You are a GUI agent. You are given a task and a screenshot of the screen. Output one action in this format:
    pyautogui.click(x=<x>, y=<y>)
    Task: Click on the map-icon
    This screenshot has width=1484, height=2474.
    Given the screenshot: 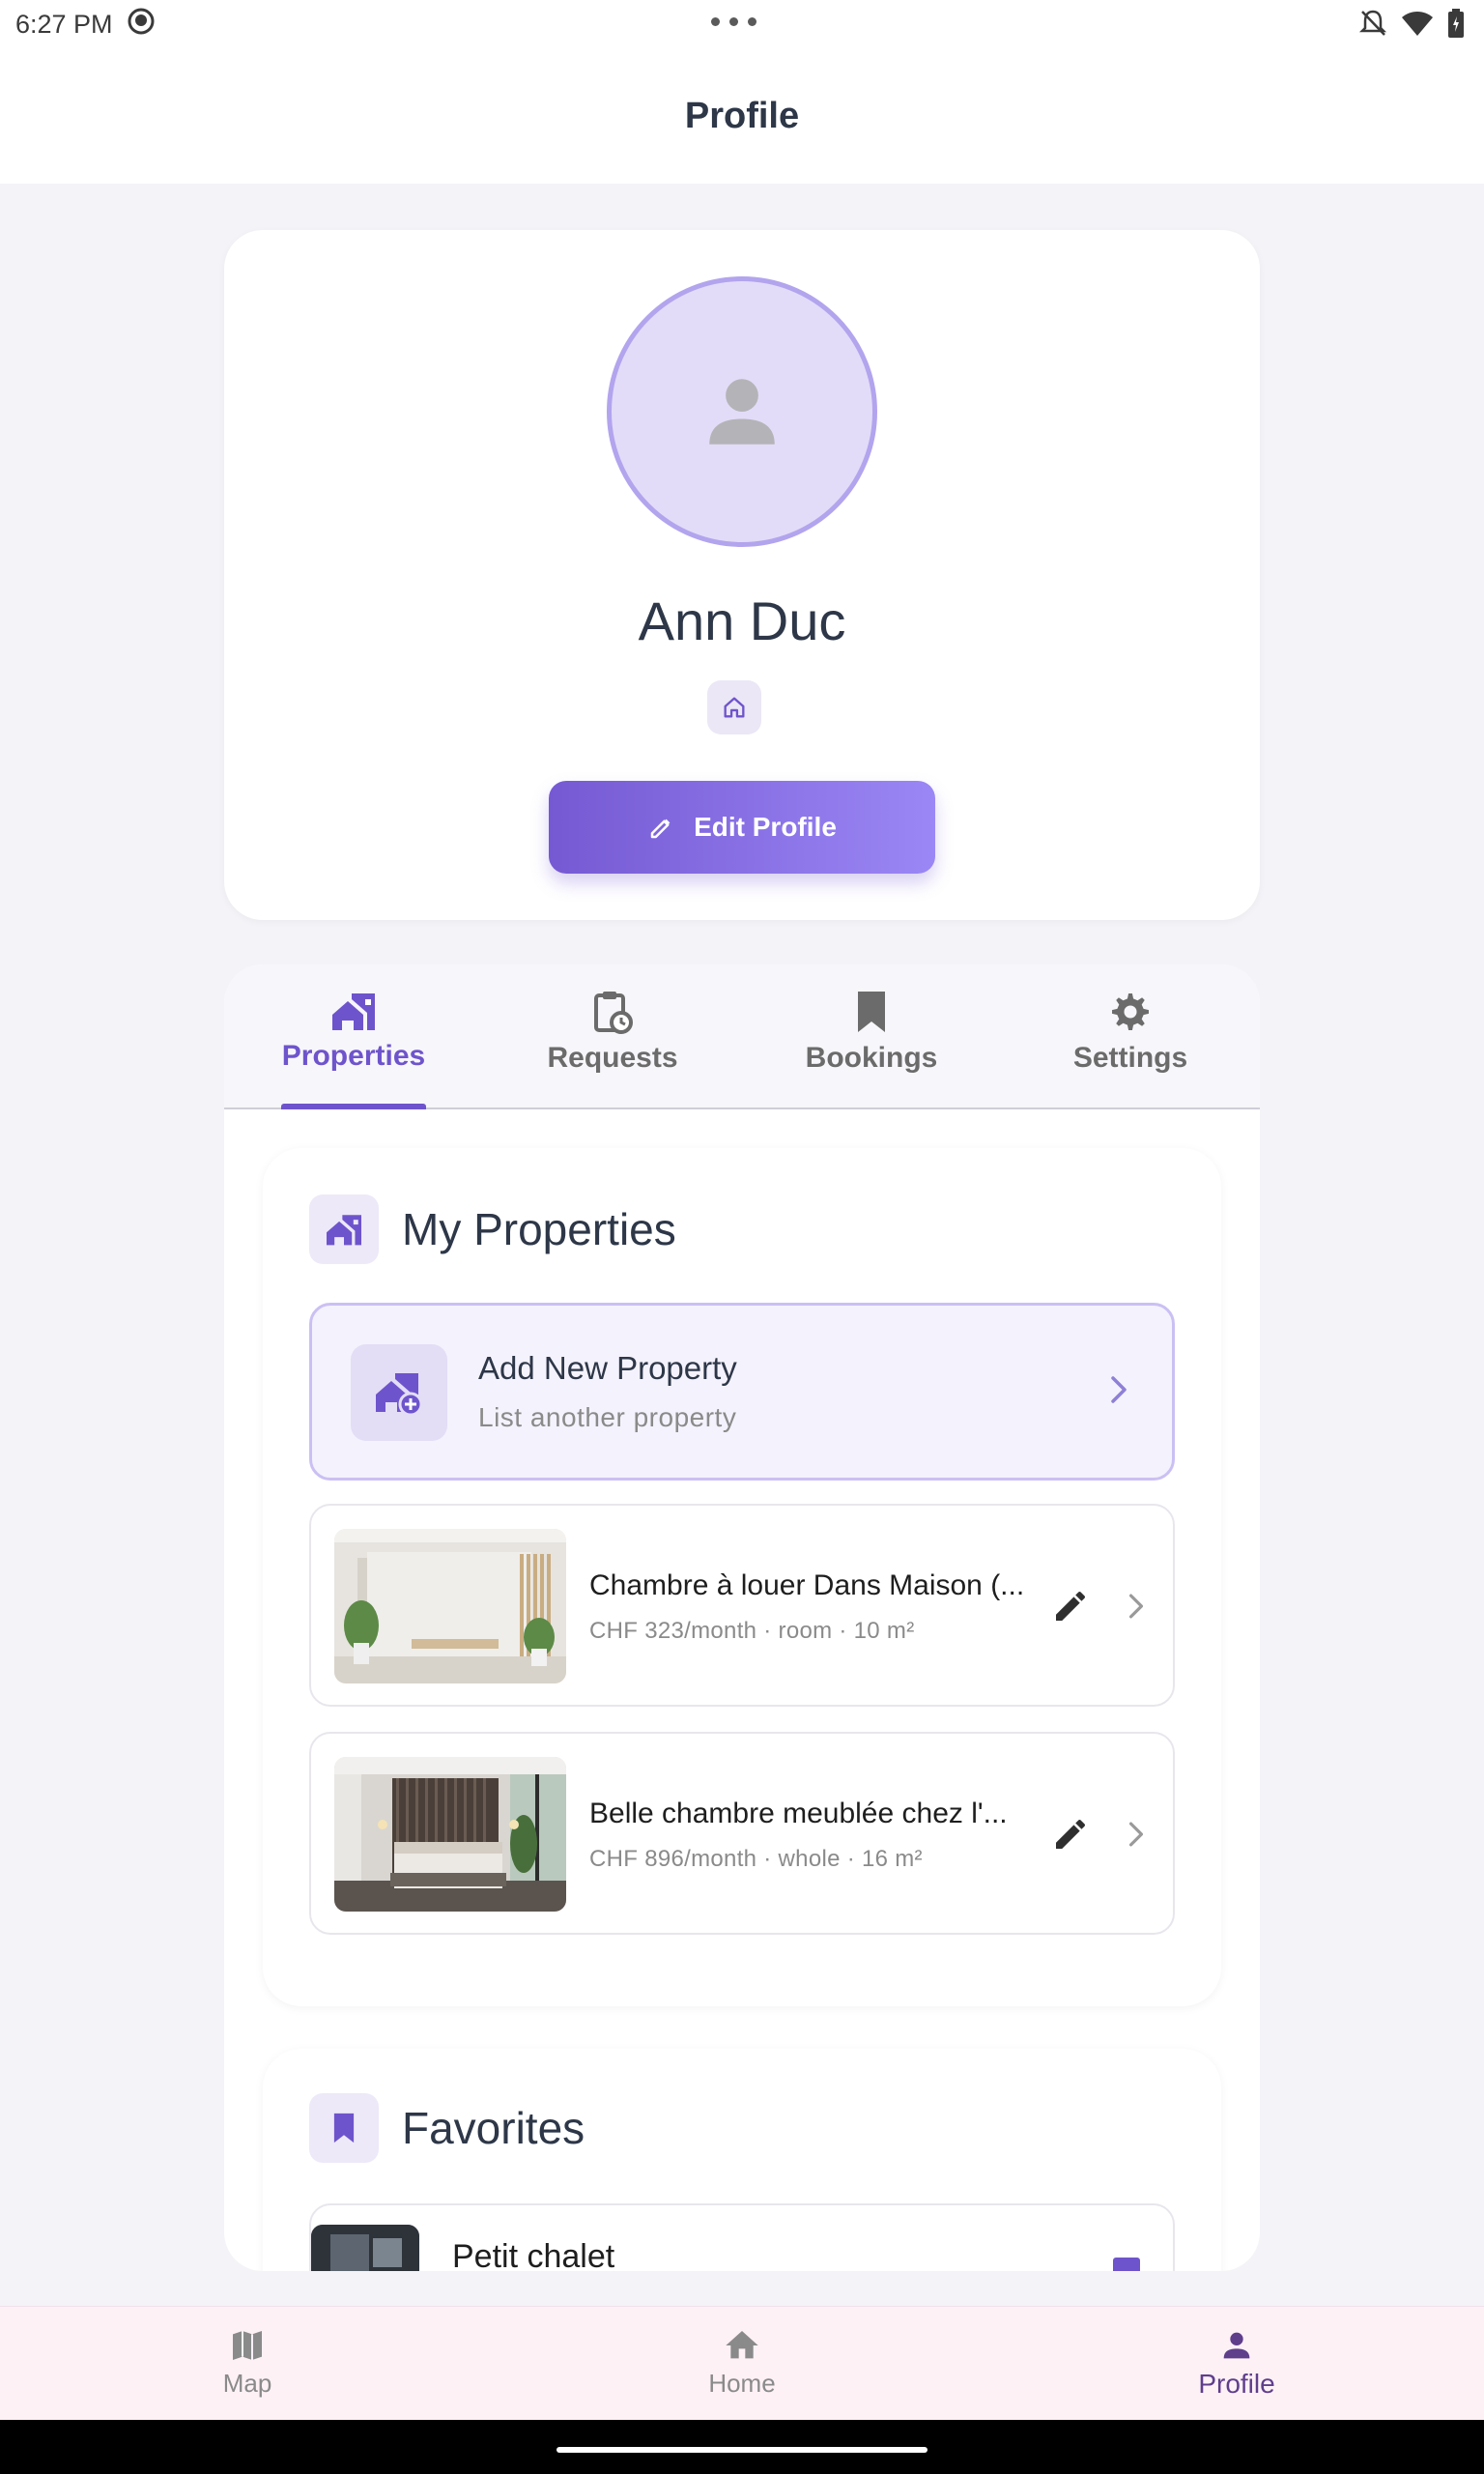 What is the action you would take?
    pyautogui.click(x=248, y=2346)
    